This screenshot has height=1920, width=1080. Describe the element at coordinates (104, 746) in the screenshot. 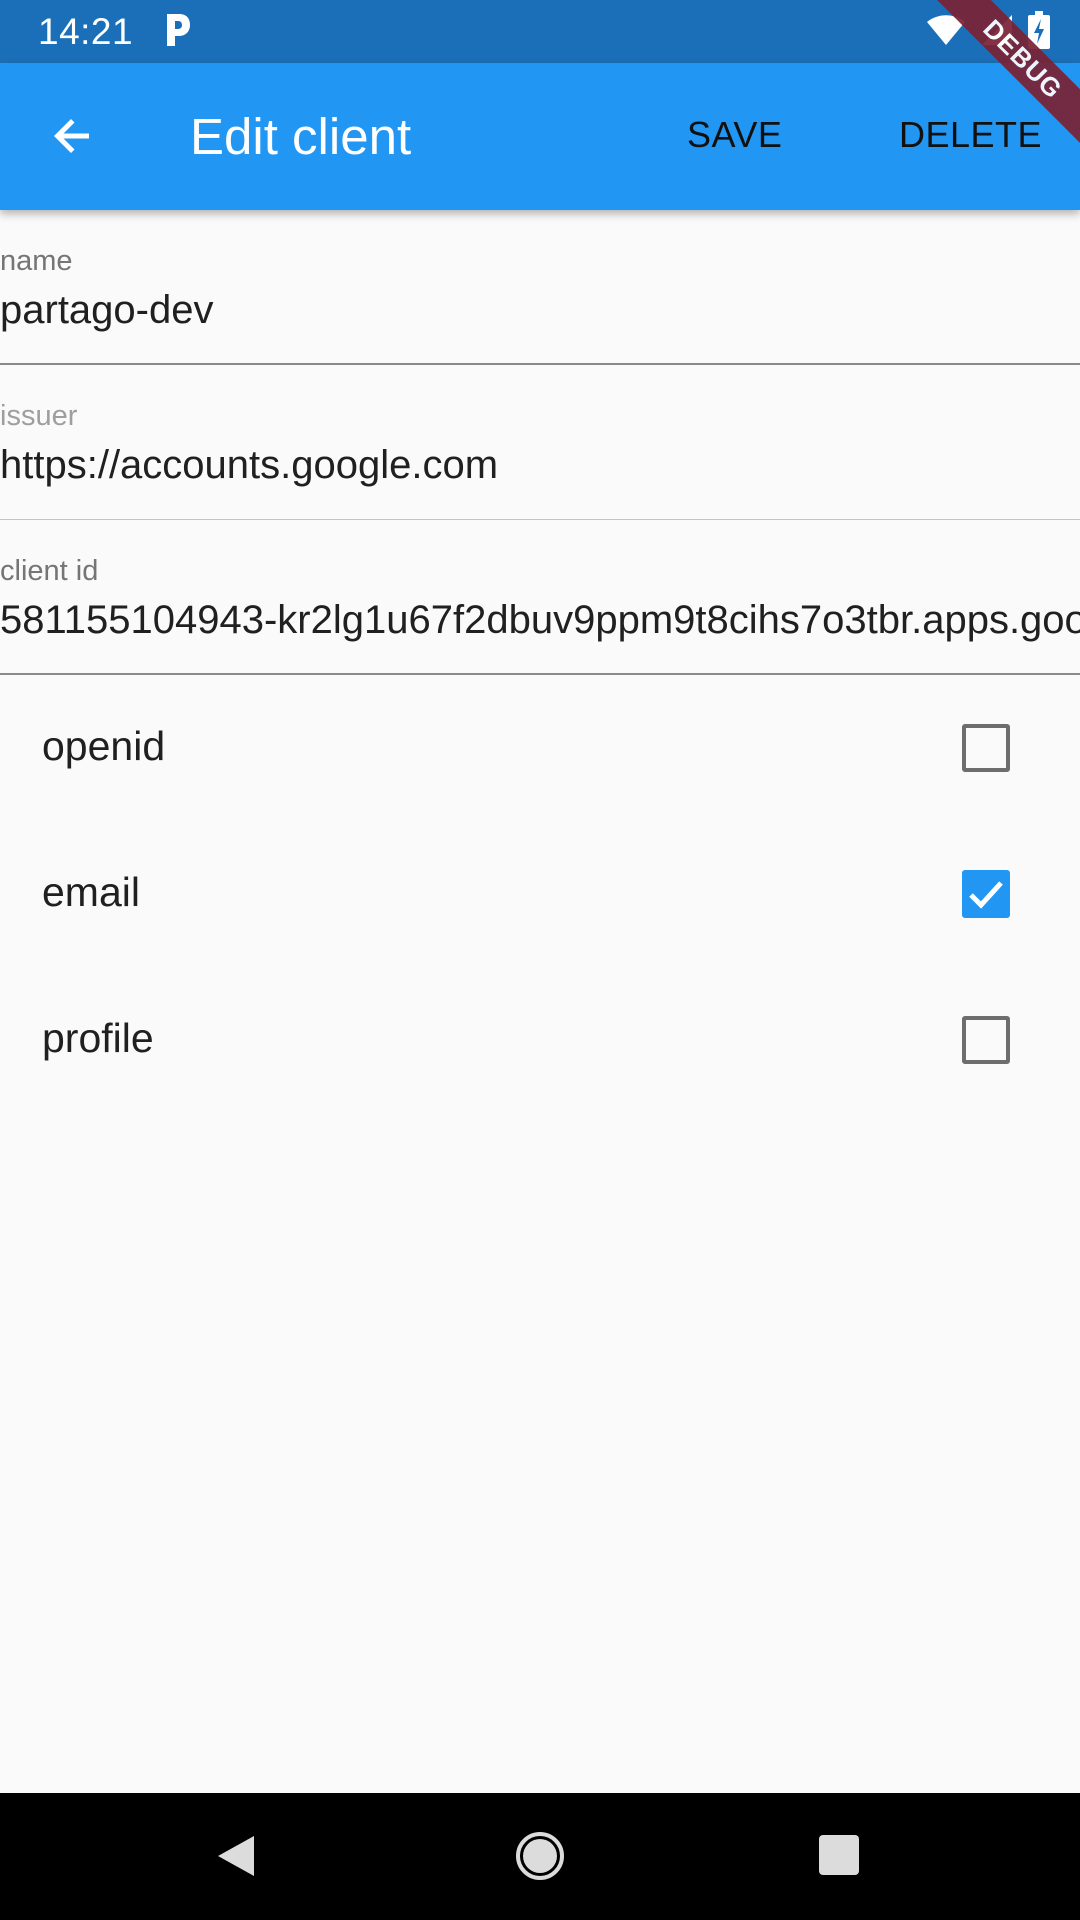

I see `scope-label: openid` at that location.